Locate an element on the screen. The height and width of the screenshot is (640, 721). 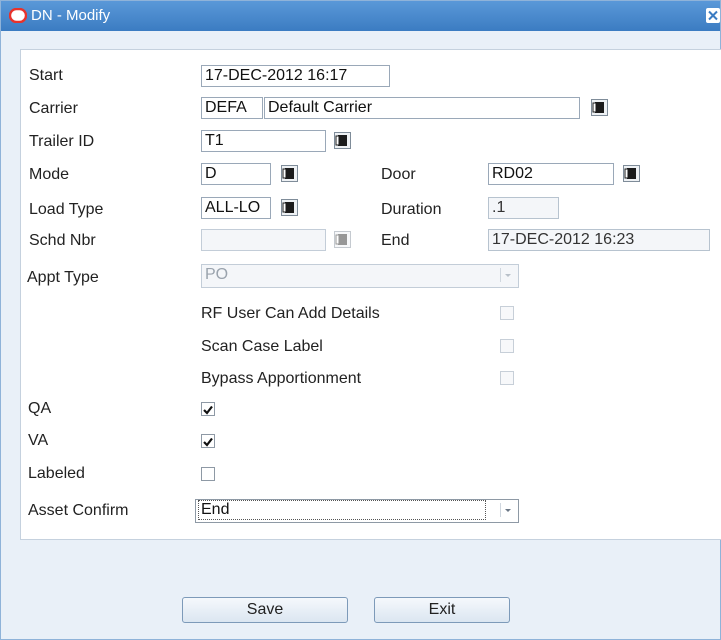
close-button is located at coordinates (713, 15).